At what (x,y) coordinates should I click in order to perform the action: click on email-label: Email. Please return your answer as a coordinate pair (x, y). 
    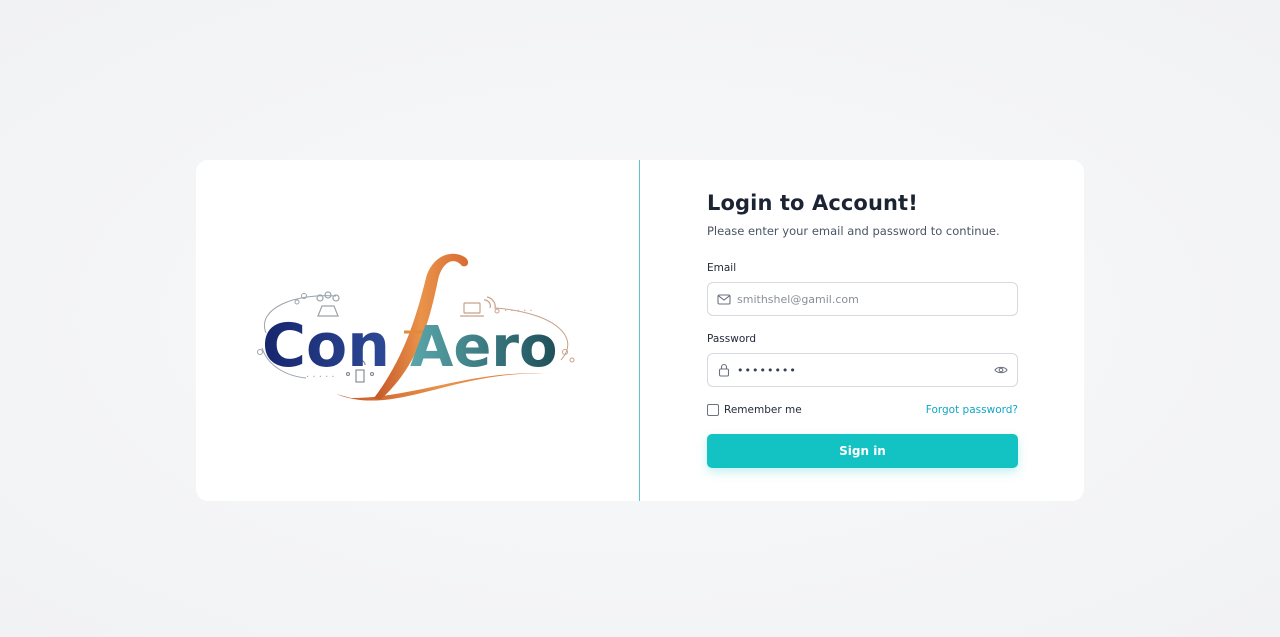
    Looking at the image, I should click on (722, 268).